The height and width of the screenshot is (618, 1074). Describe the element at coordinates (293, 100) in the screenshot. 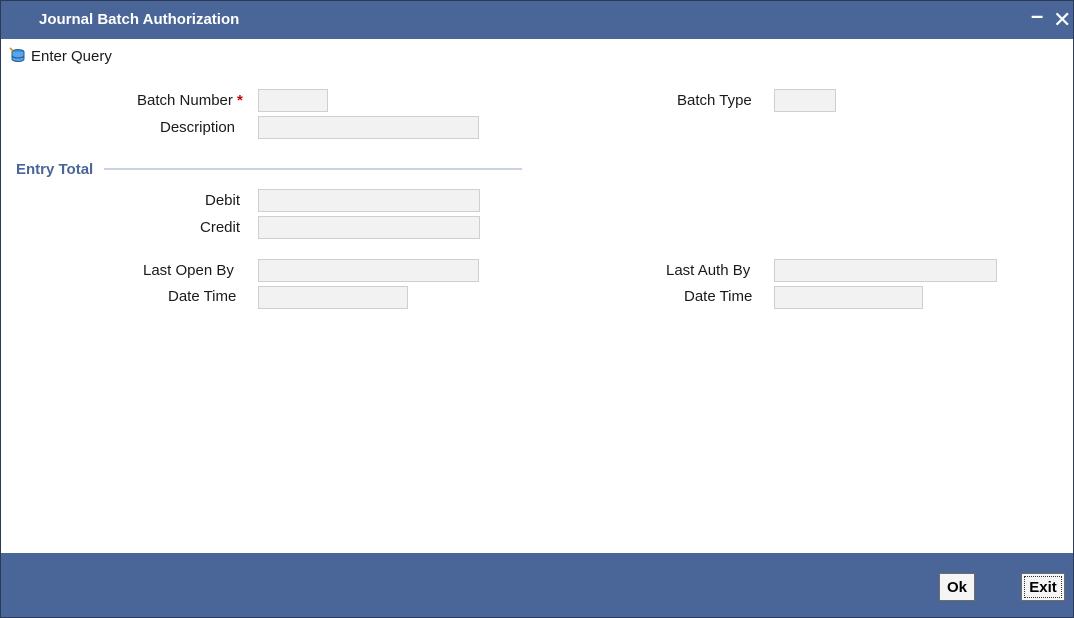

I see `batch-number-input` at that location.